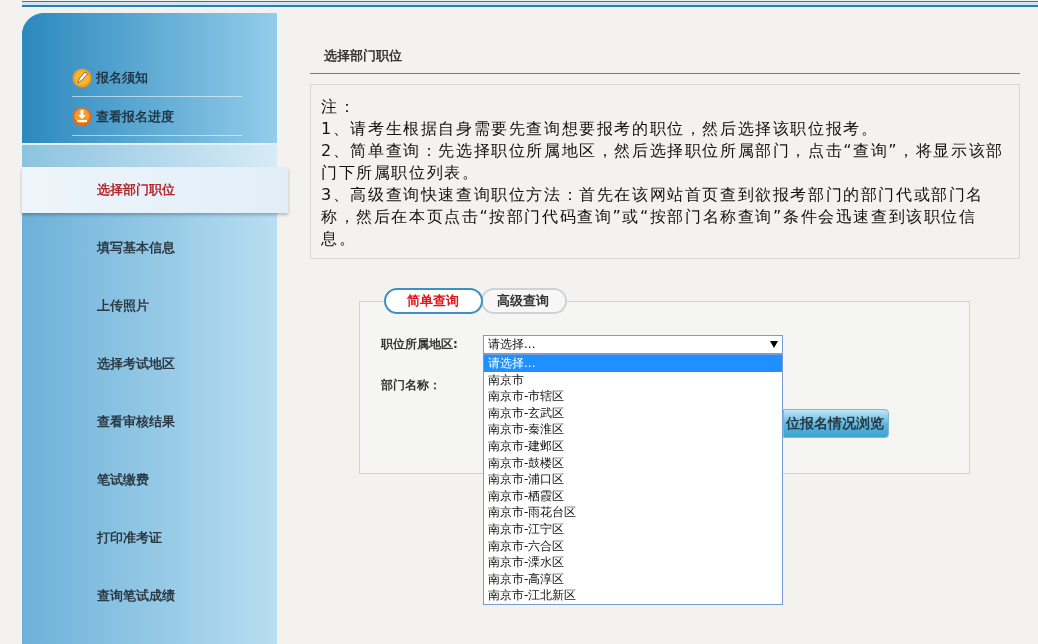 The image size is (1038, 644). Describe the element at coordinates (633, 446) in the screenshot. I see `dropdown-option: 南京市-建邺区` at that location.